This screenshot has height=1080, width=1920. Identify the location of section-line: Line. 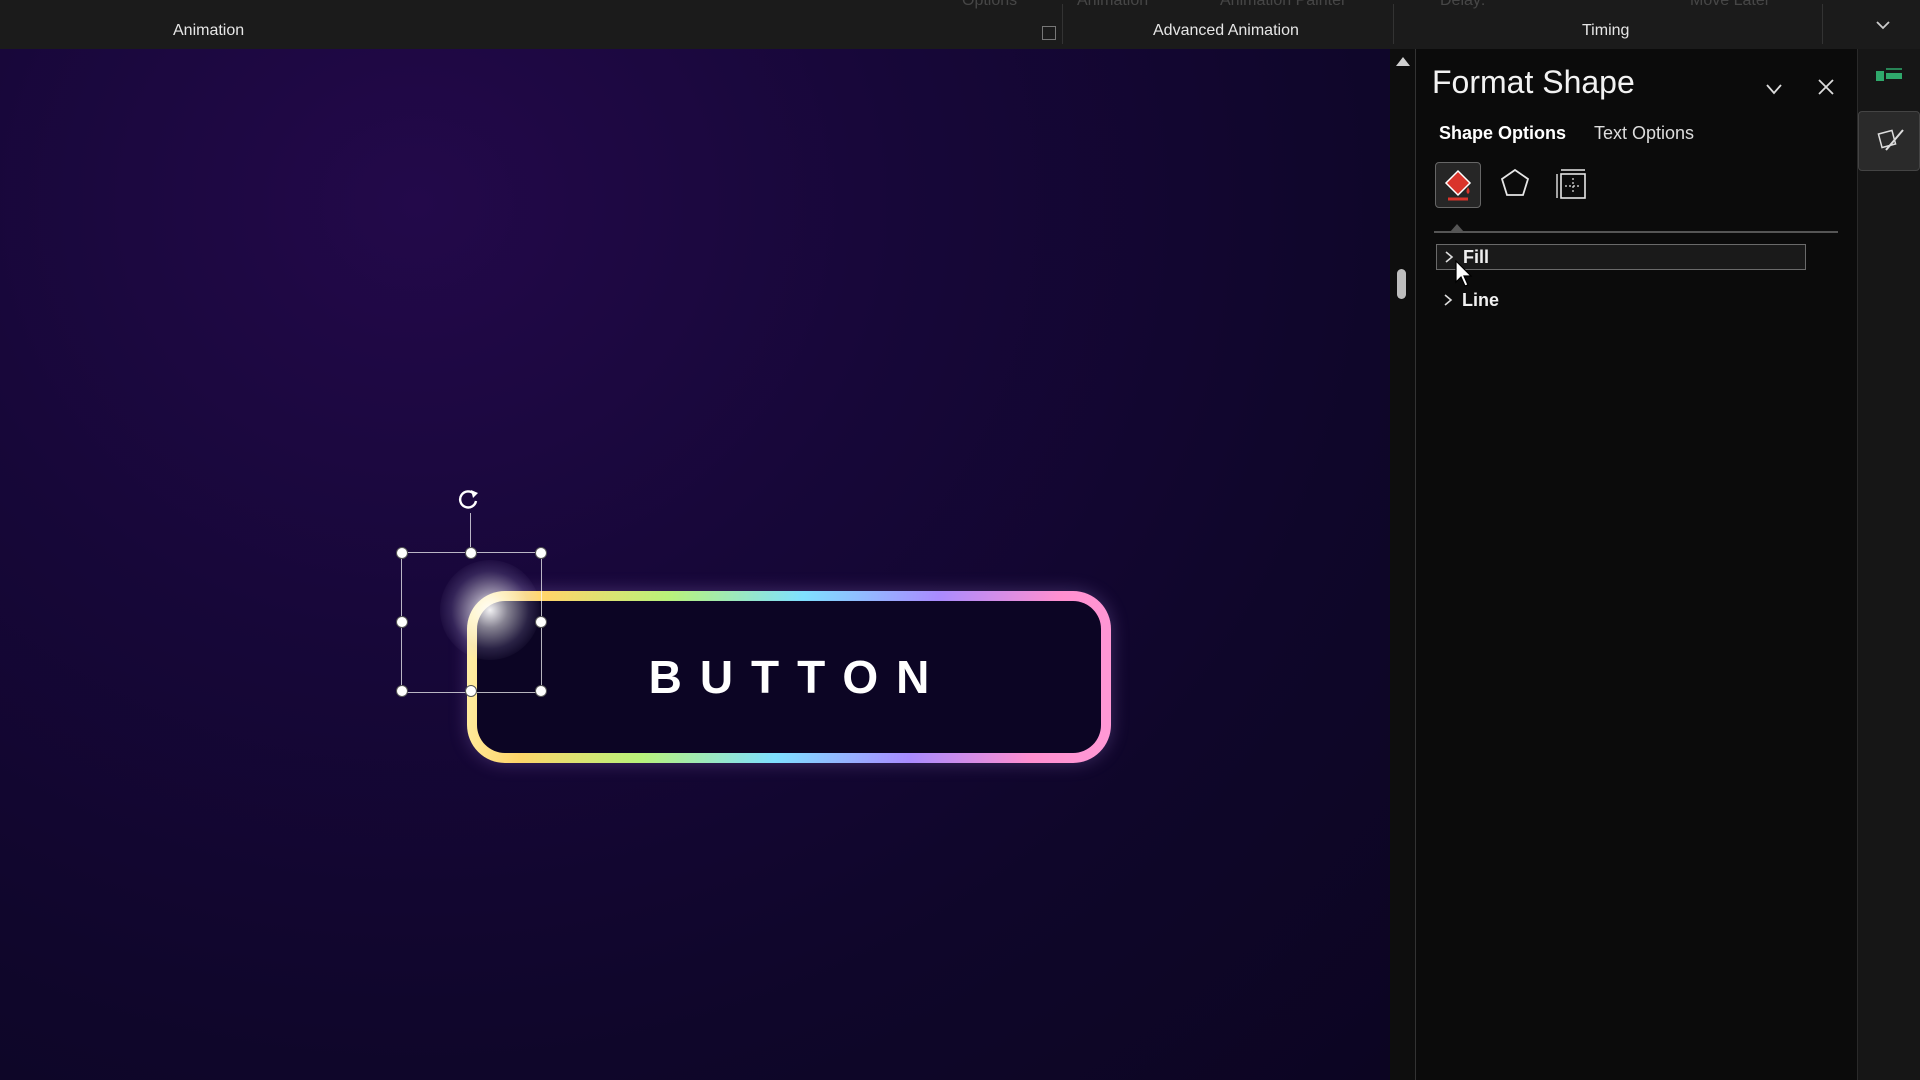
(1621, 300).